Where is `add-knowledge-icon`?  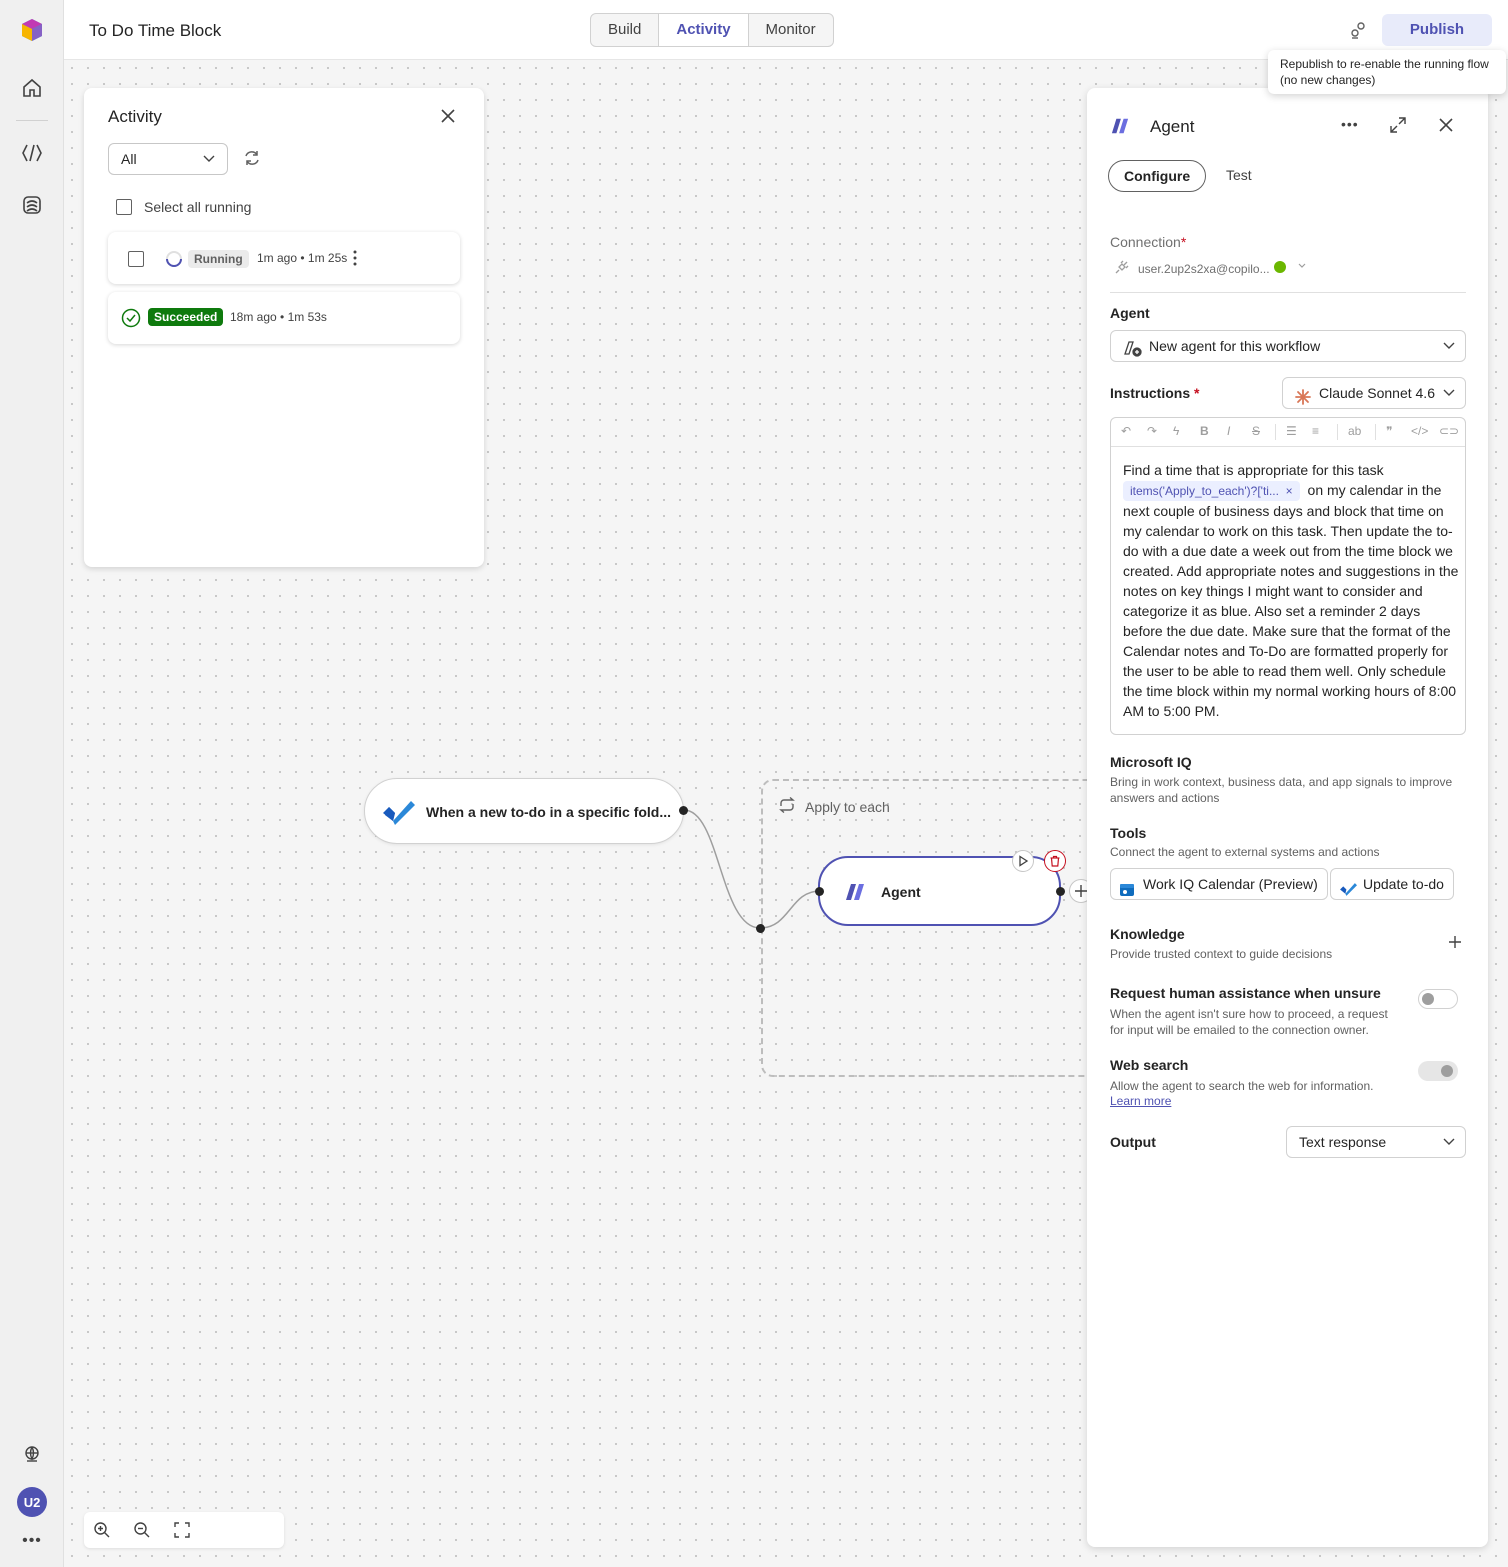 add-knowledge-icon is located at coordinates (1455, 944).